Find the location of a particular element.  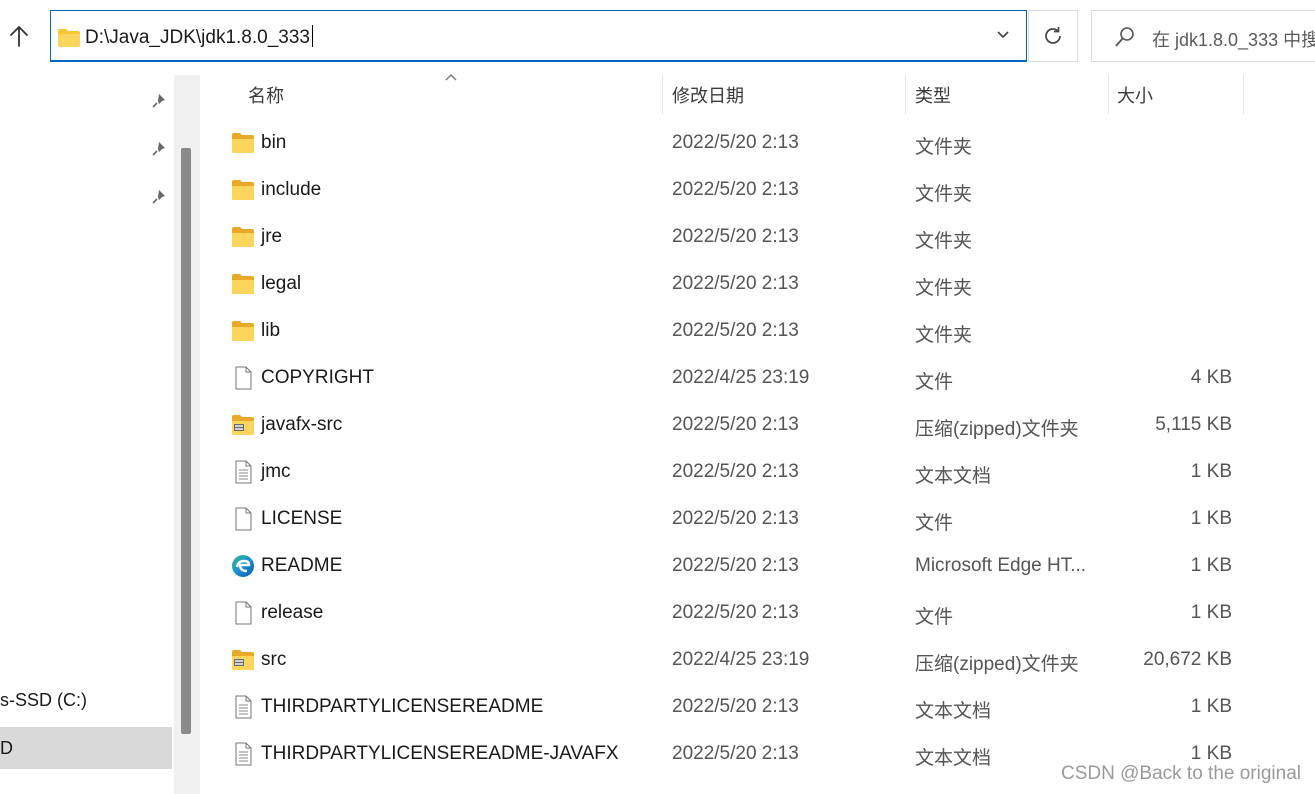

search-icon is located at coordinates (1124, 37).